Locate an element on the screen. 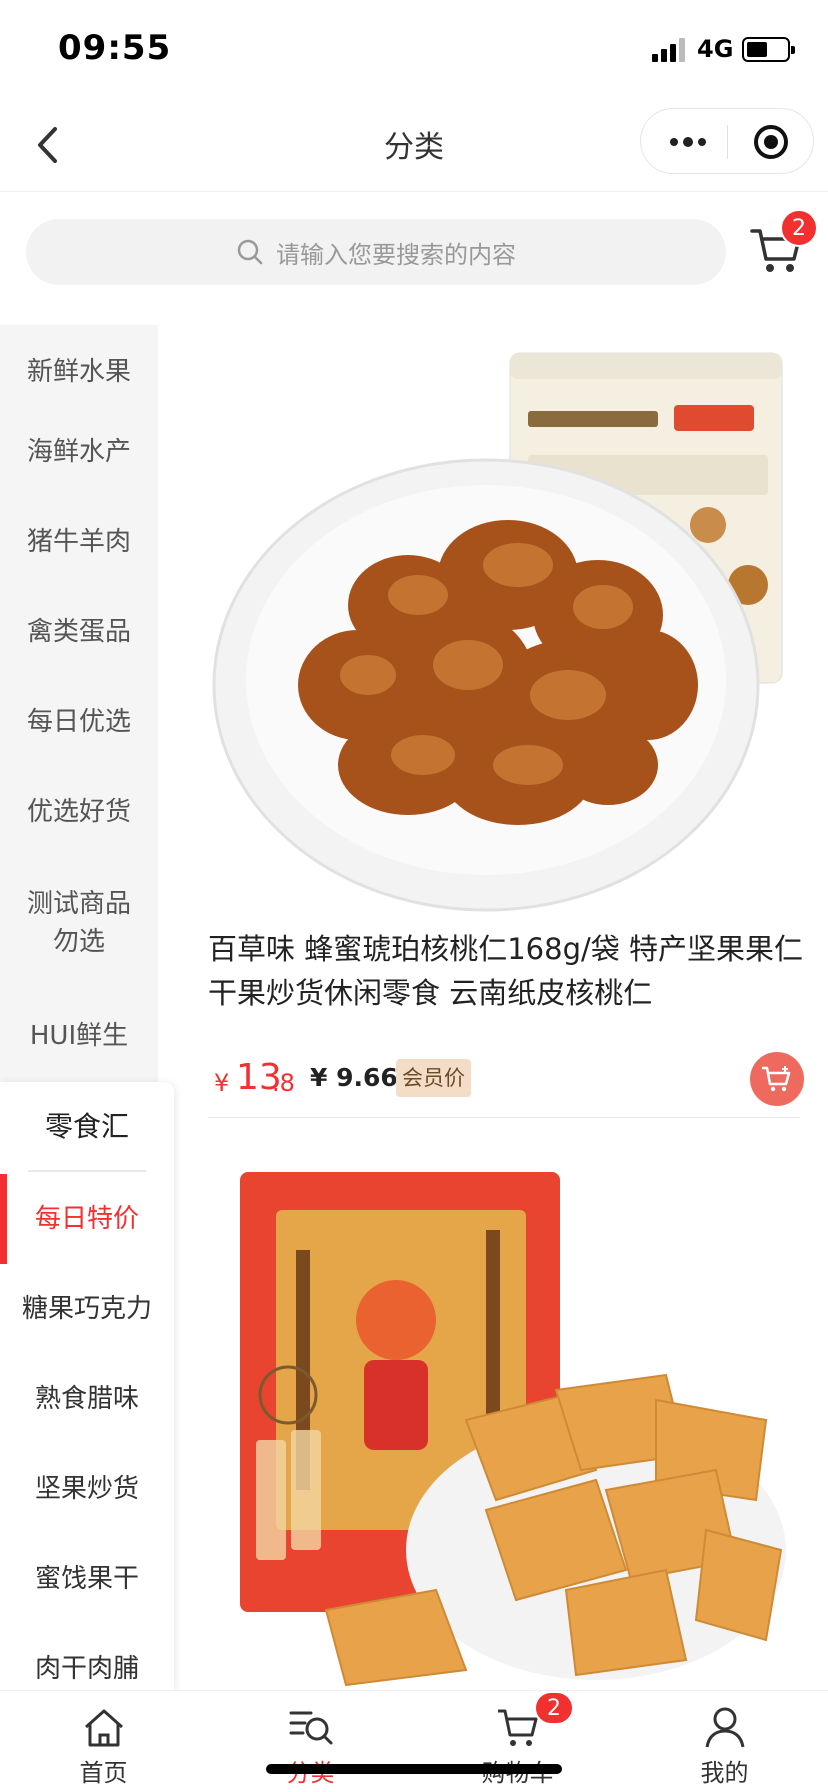  user-icon is located at coordinates (725, 1727).